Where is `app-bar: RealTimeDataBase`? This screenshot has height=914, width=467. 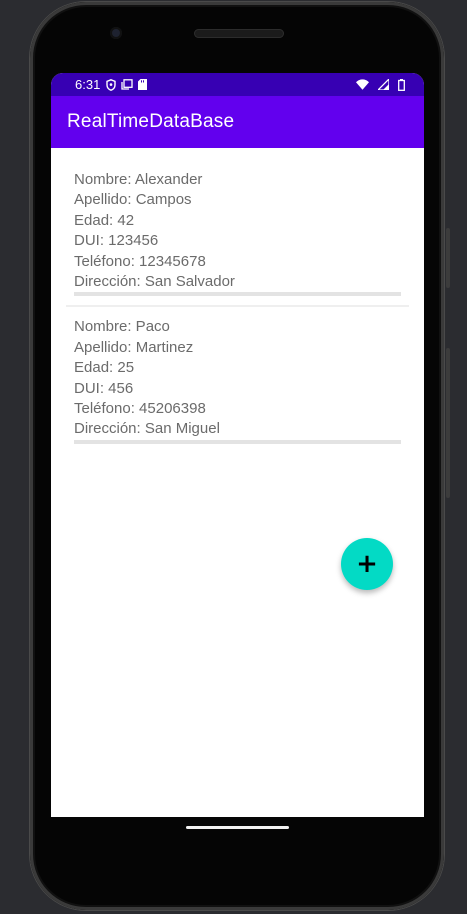
app-bar: RealTimeDataBase is located at coordinates (237, 122).